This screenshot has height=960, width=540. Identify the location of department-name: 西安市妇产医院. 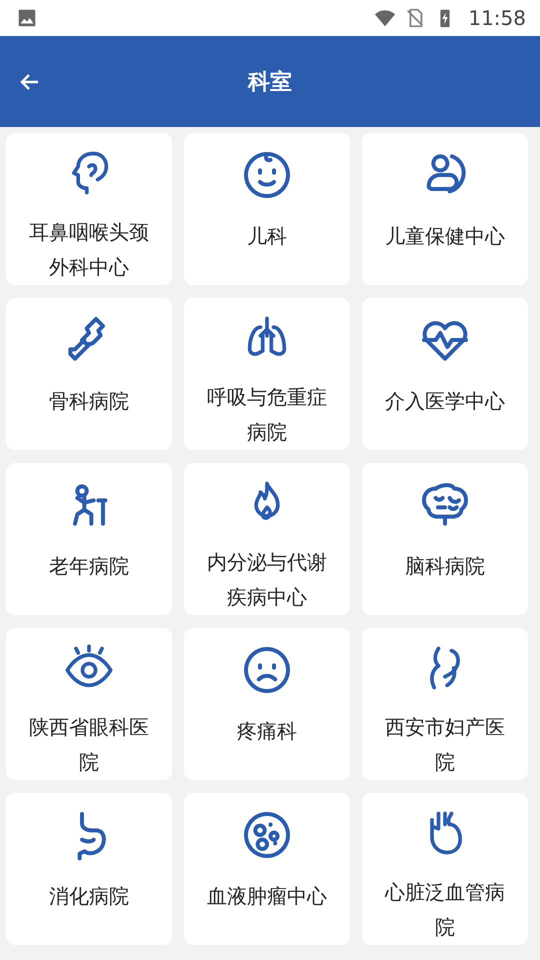
(445, 745).